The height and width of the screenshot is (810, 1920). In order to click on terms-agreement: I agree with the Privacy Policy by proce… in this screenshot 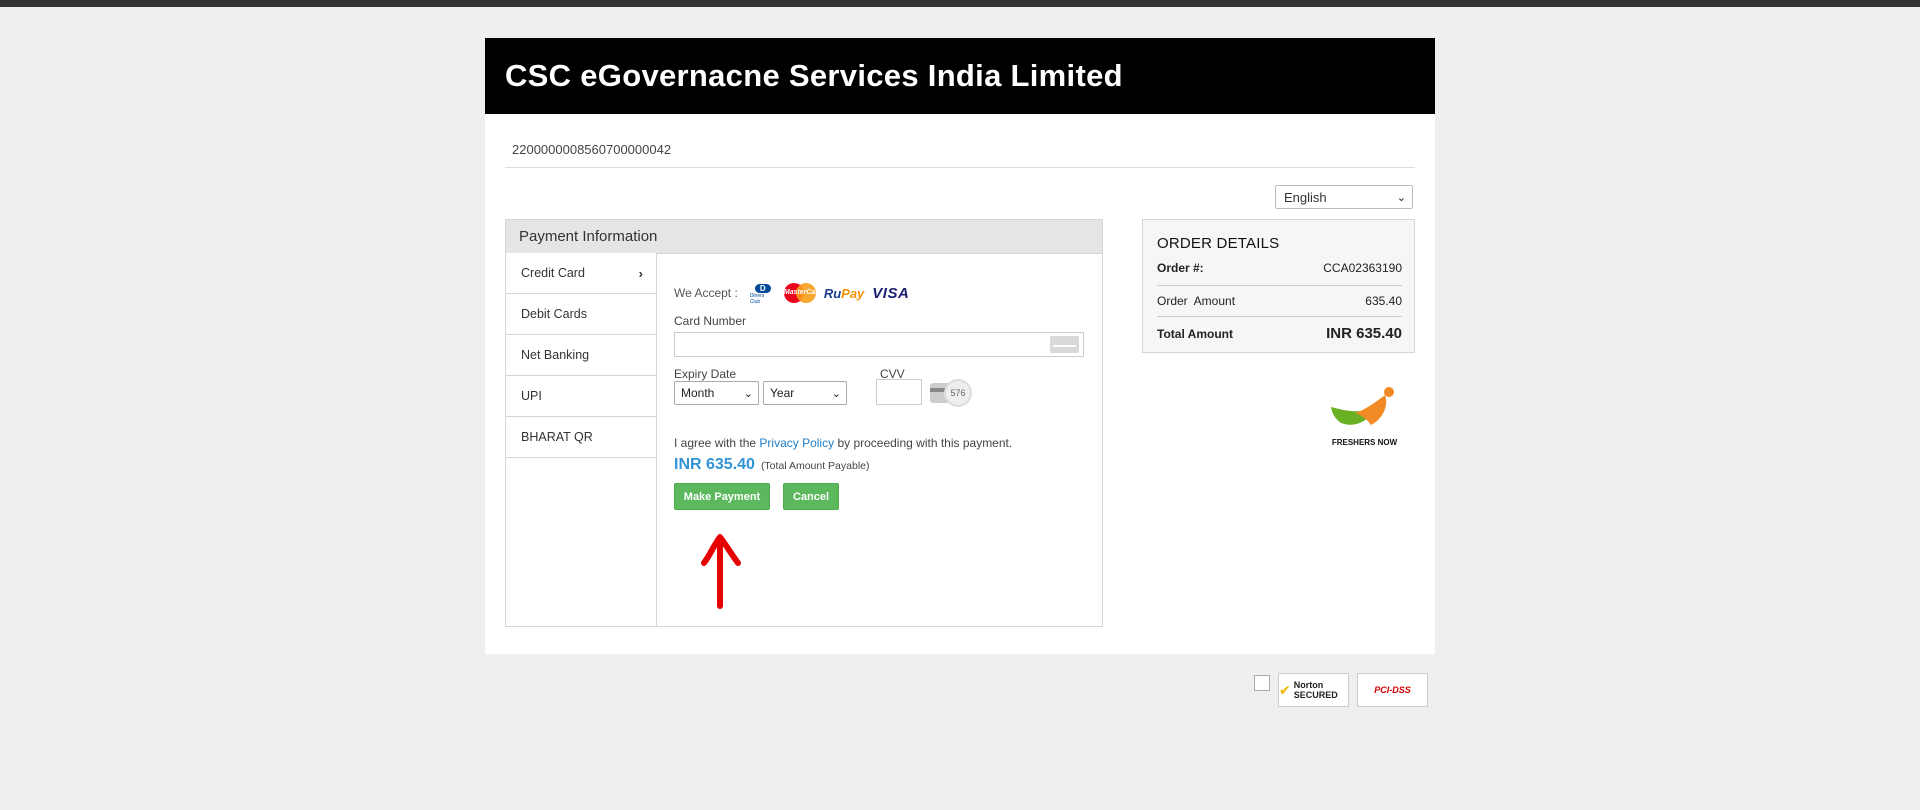, I will do `click(843, 443)`.